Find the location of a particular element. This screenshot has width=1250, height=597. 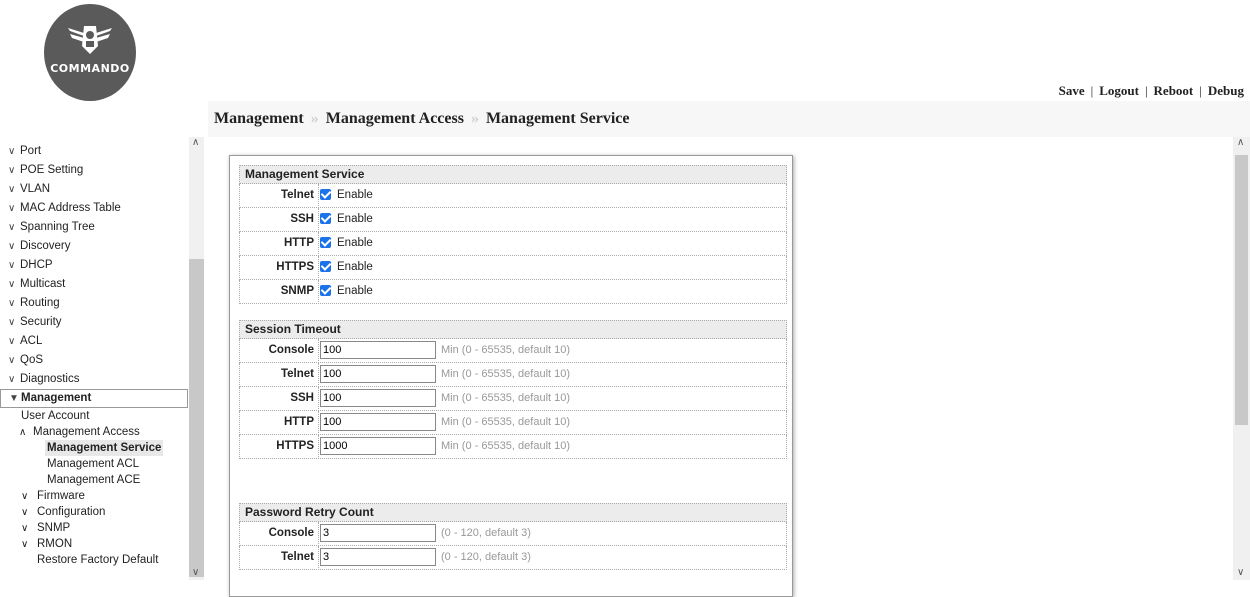

sidebar-item-dhcp: ∨ DHCP is located at coordinates (94, 265).